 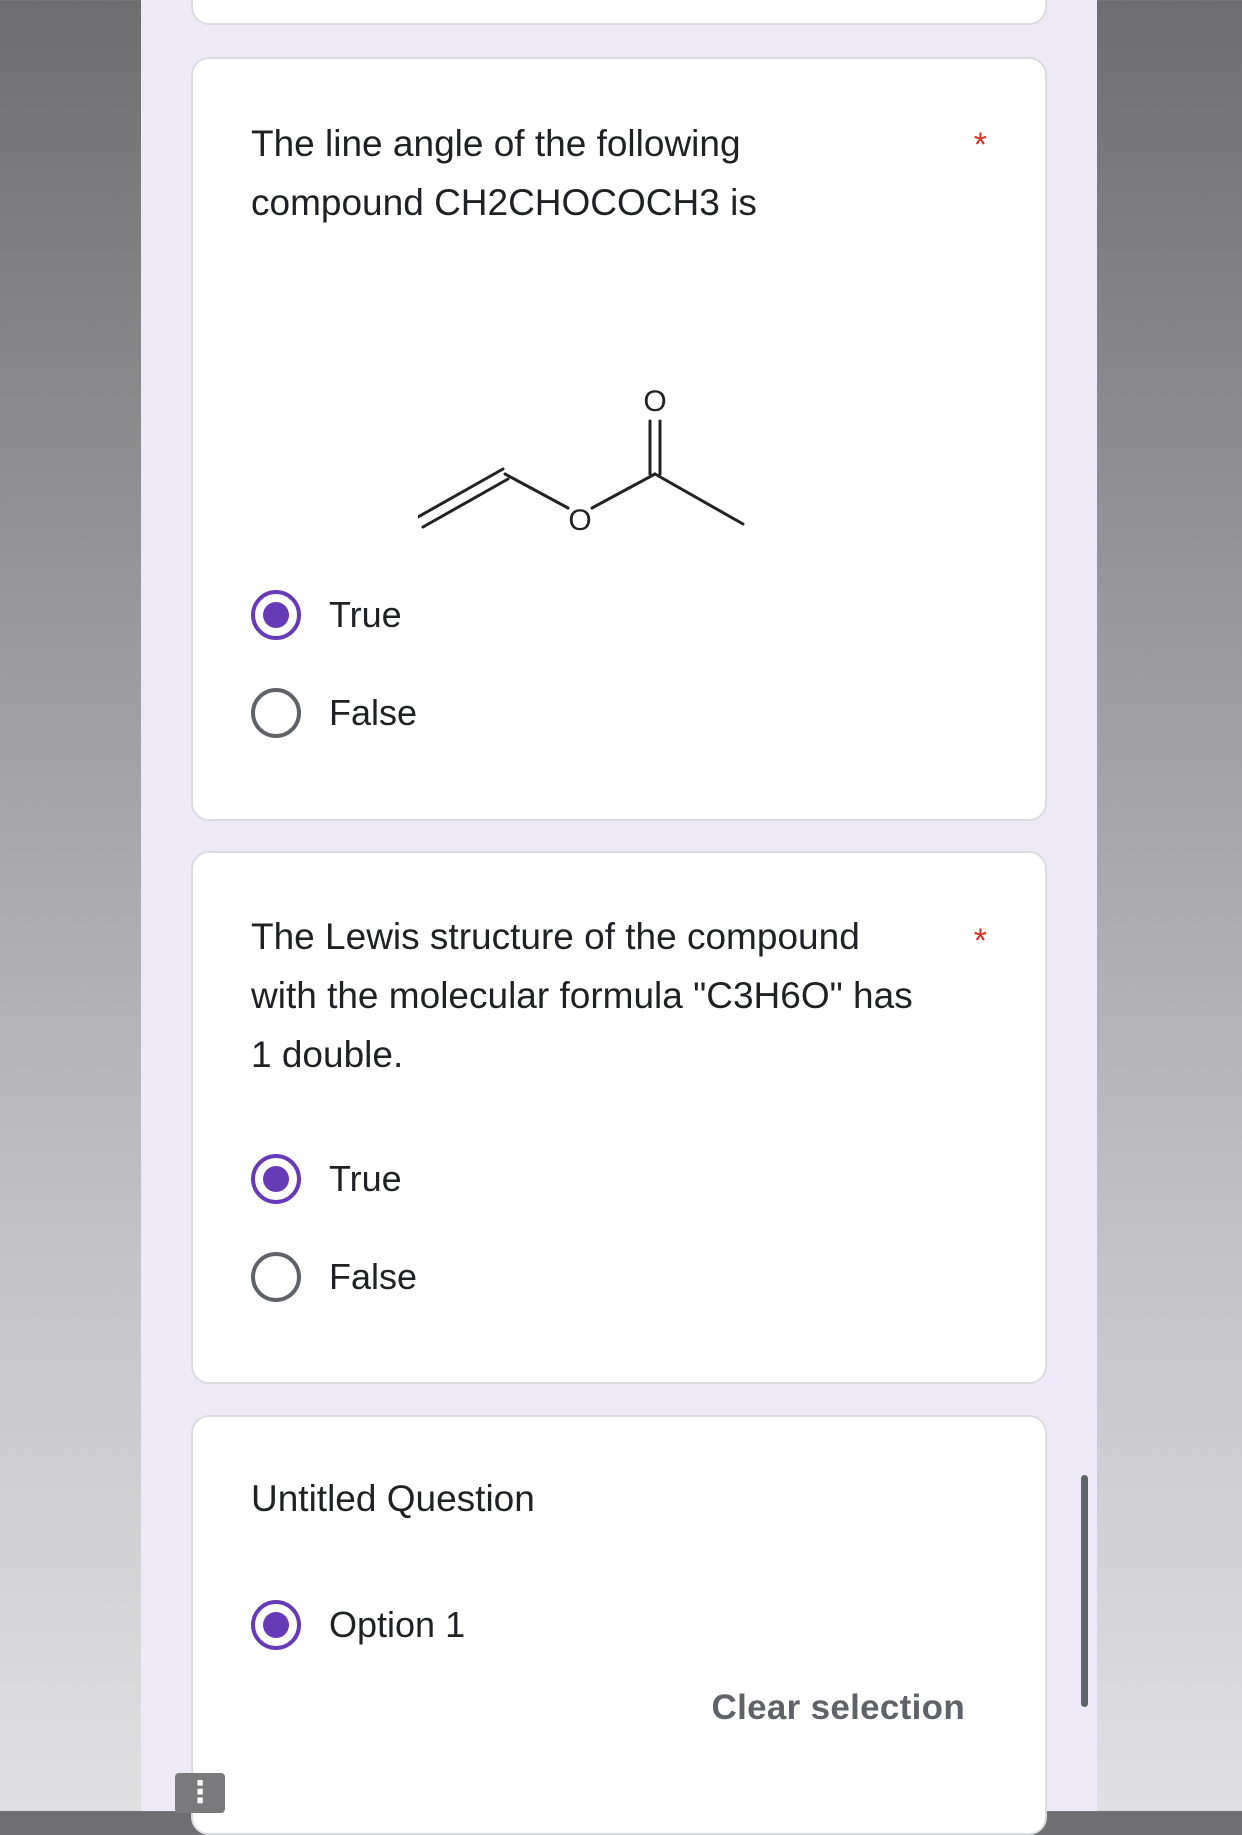 What do you see at coordinates (839, 1708) in the screenshot?
I see `clear-selection-button: Clear selection` at bounding box center [839, 1708].